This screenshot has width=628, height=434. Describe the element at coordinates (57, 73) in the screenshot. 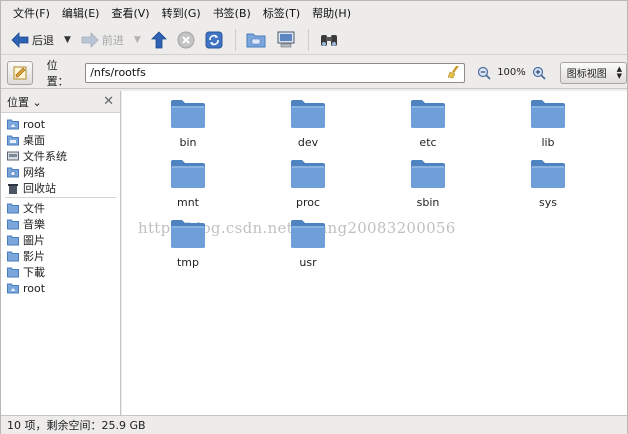

I see `location-label: 位置：` at that location.